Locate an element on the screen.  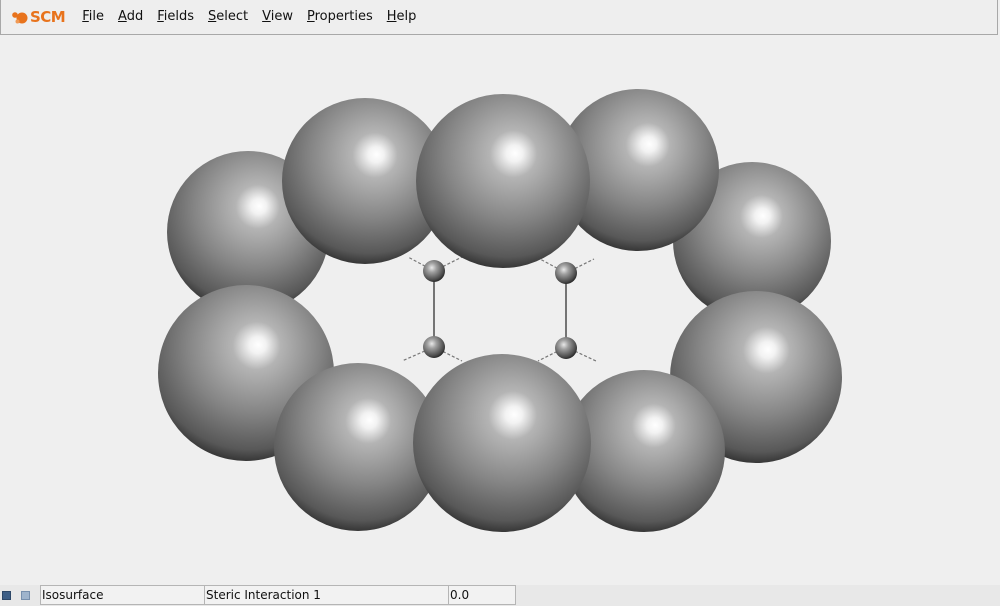
field-type: Isosurface is located at coordinates (122, 595).